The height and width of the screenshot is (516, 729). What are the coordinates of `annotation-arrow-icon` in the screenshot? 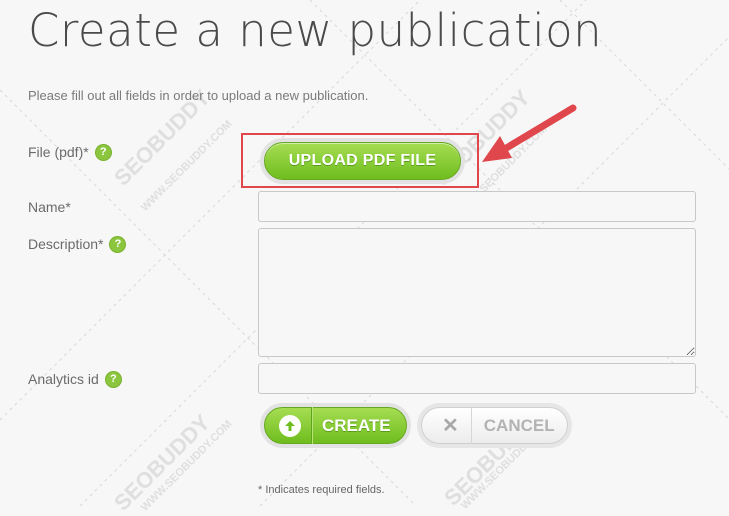 It's located at (529, 133).